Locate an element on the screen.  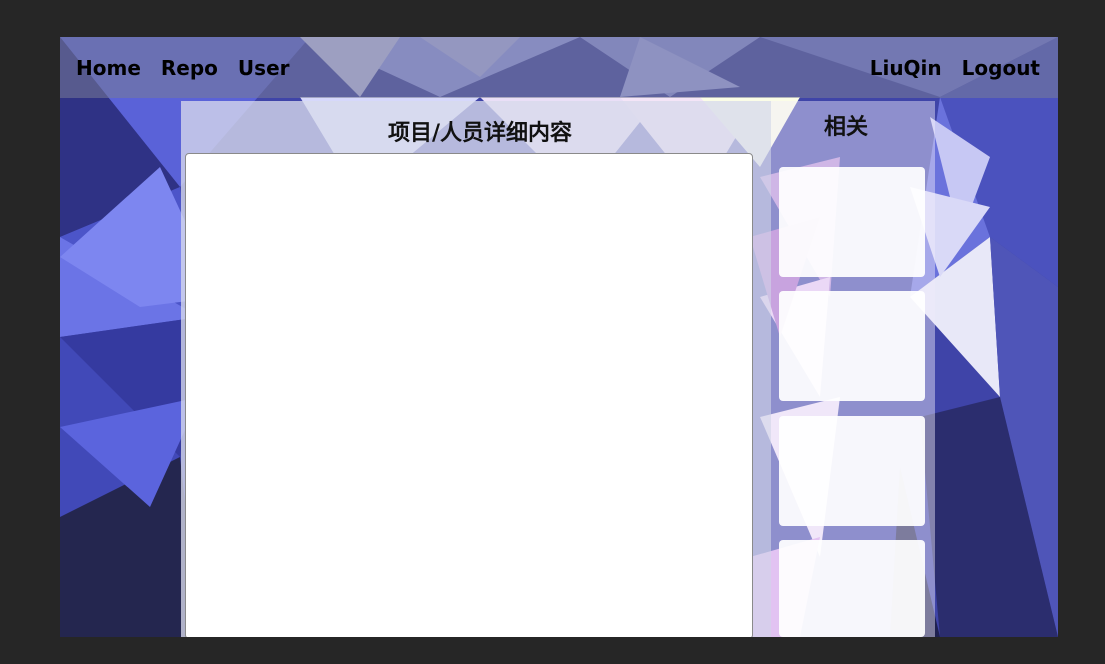
nav-link-username: LiuQin is located at coordinates (906, 68).